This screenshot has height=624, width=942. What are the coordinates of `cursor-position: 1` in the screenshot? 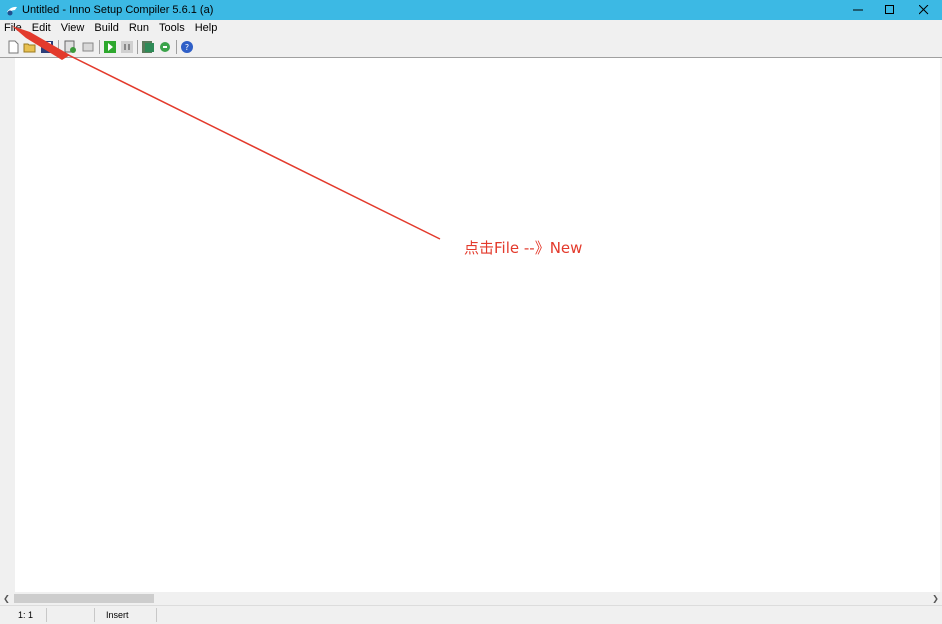 It's located at (32, 615).